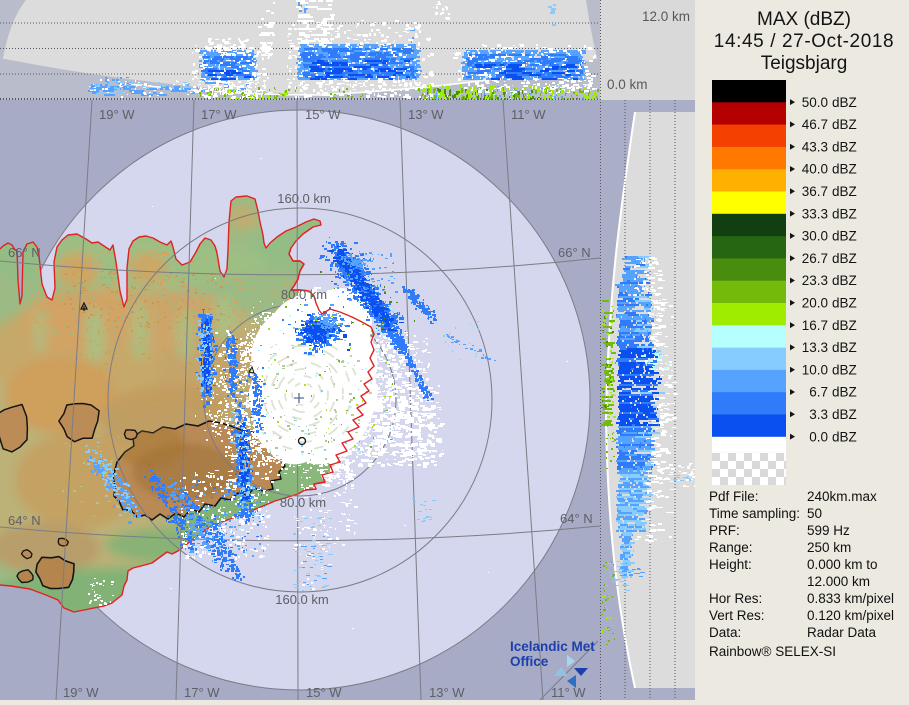 The image size is (909, 705). What do you see at coordinates (804, 41) in the screenshot?
I see `svg-text: 14:45 / 27-Oct-2018` at bounding box center [804, 41].